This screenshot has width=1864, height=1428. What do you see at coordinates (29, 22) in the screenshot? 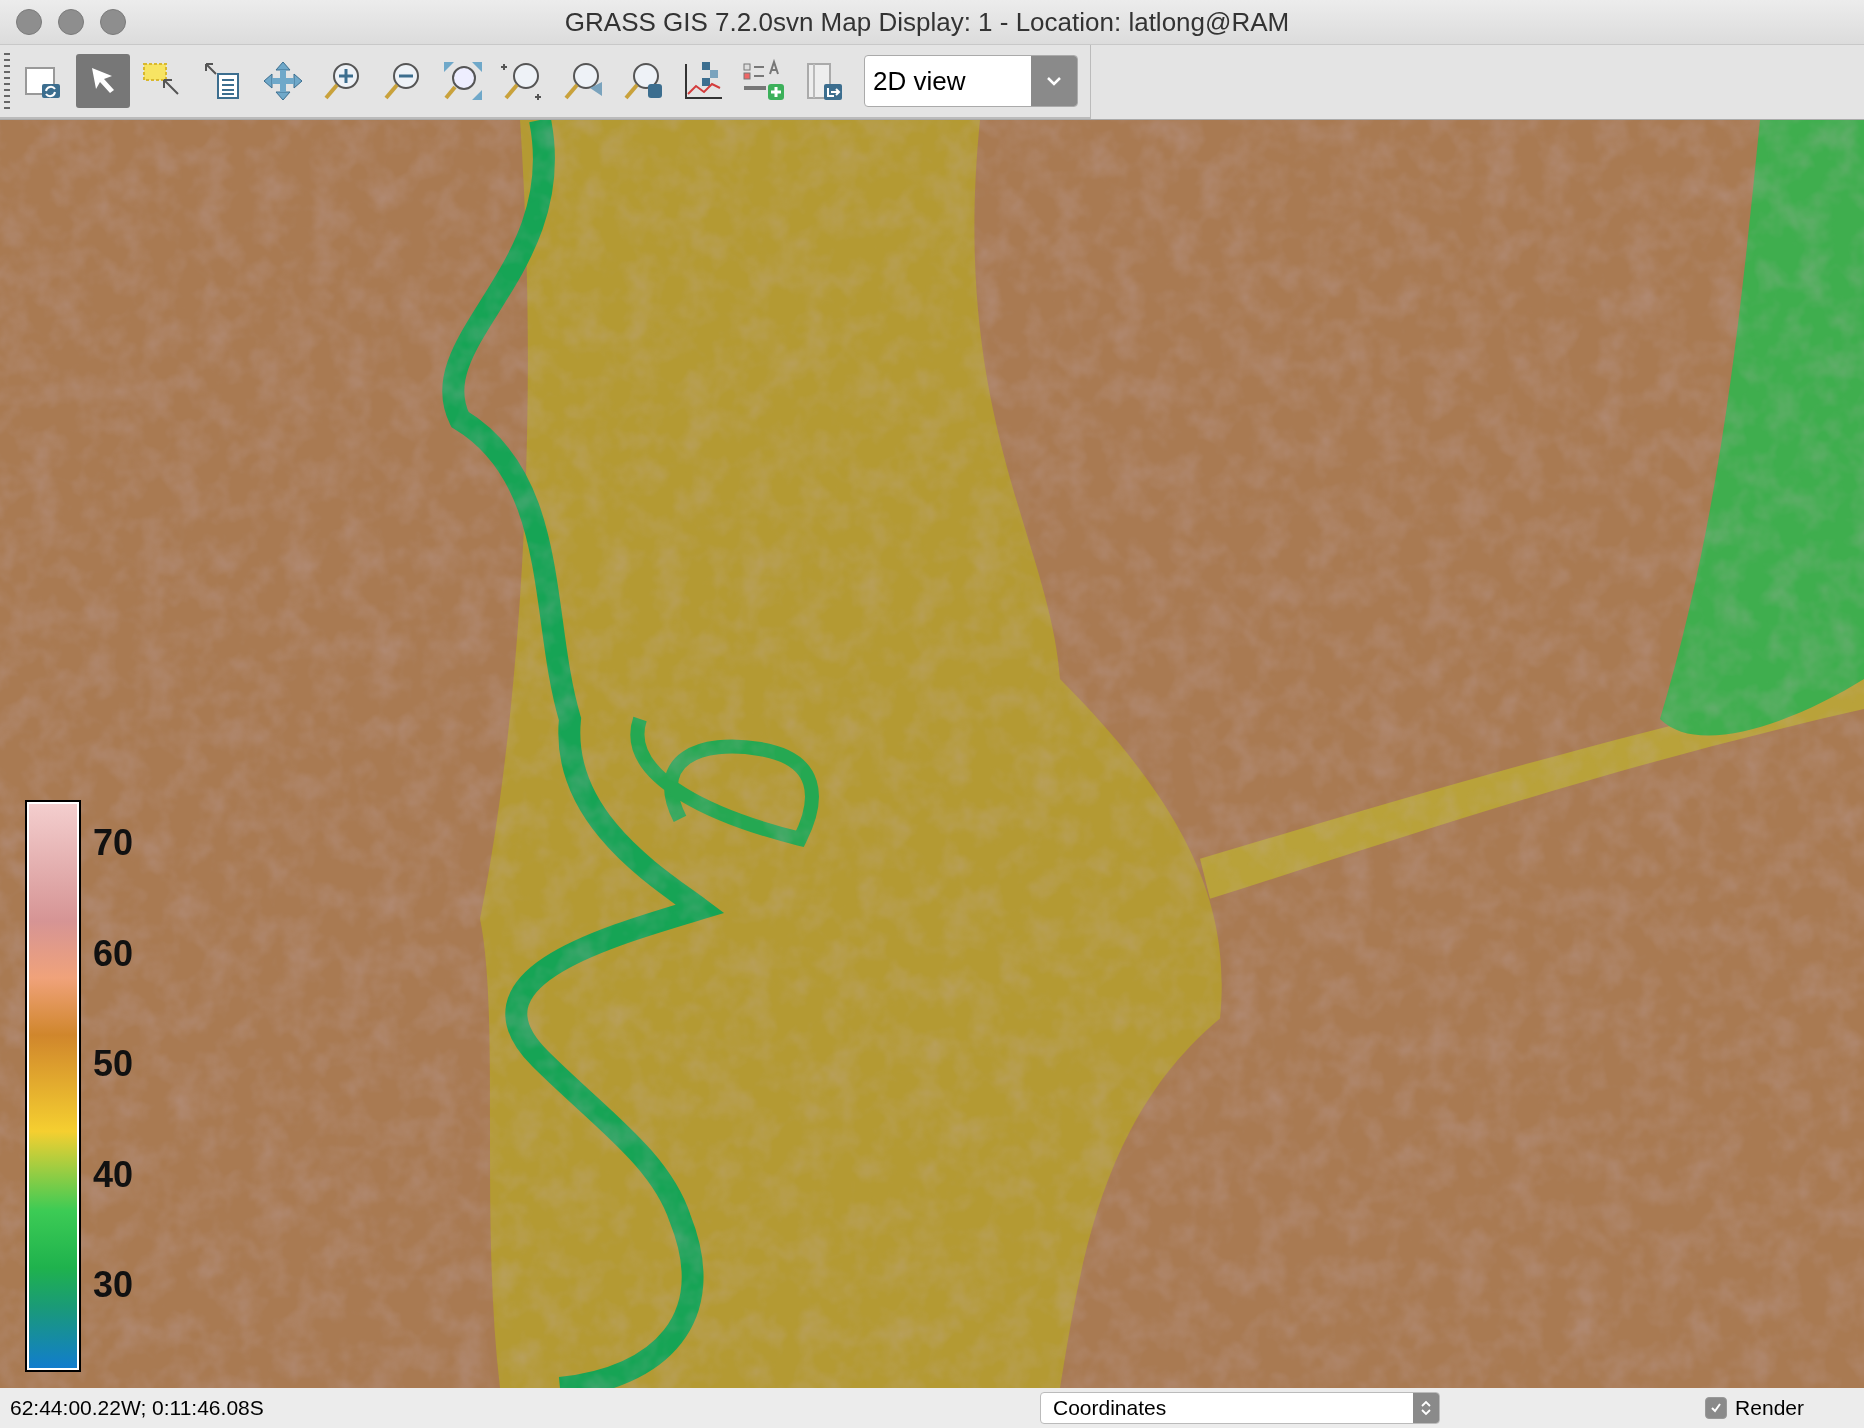
I see `close-button` at bounding box center [29, 22].